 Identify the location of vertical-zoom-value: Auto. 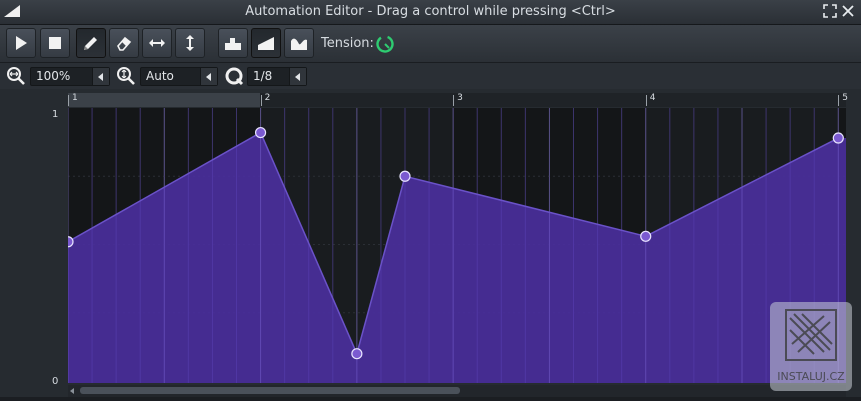
(160, 76).